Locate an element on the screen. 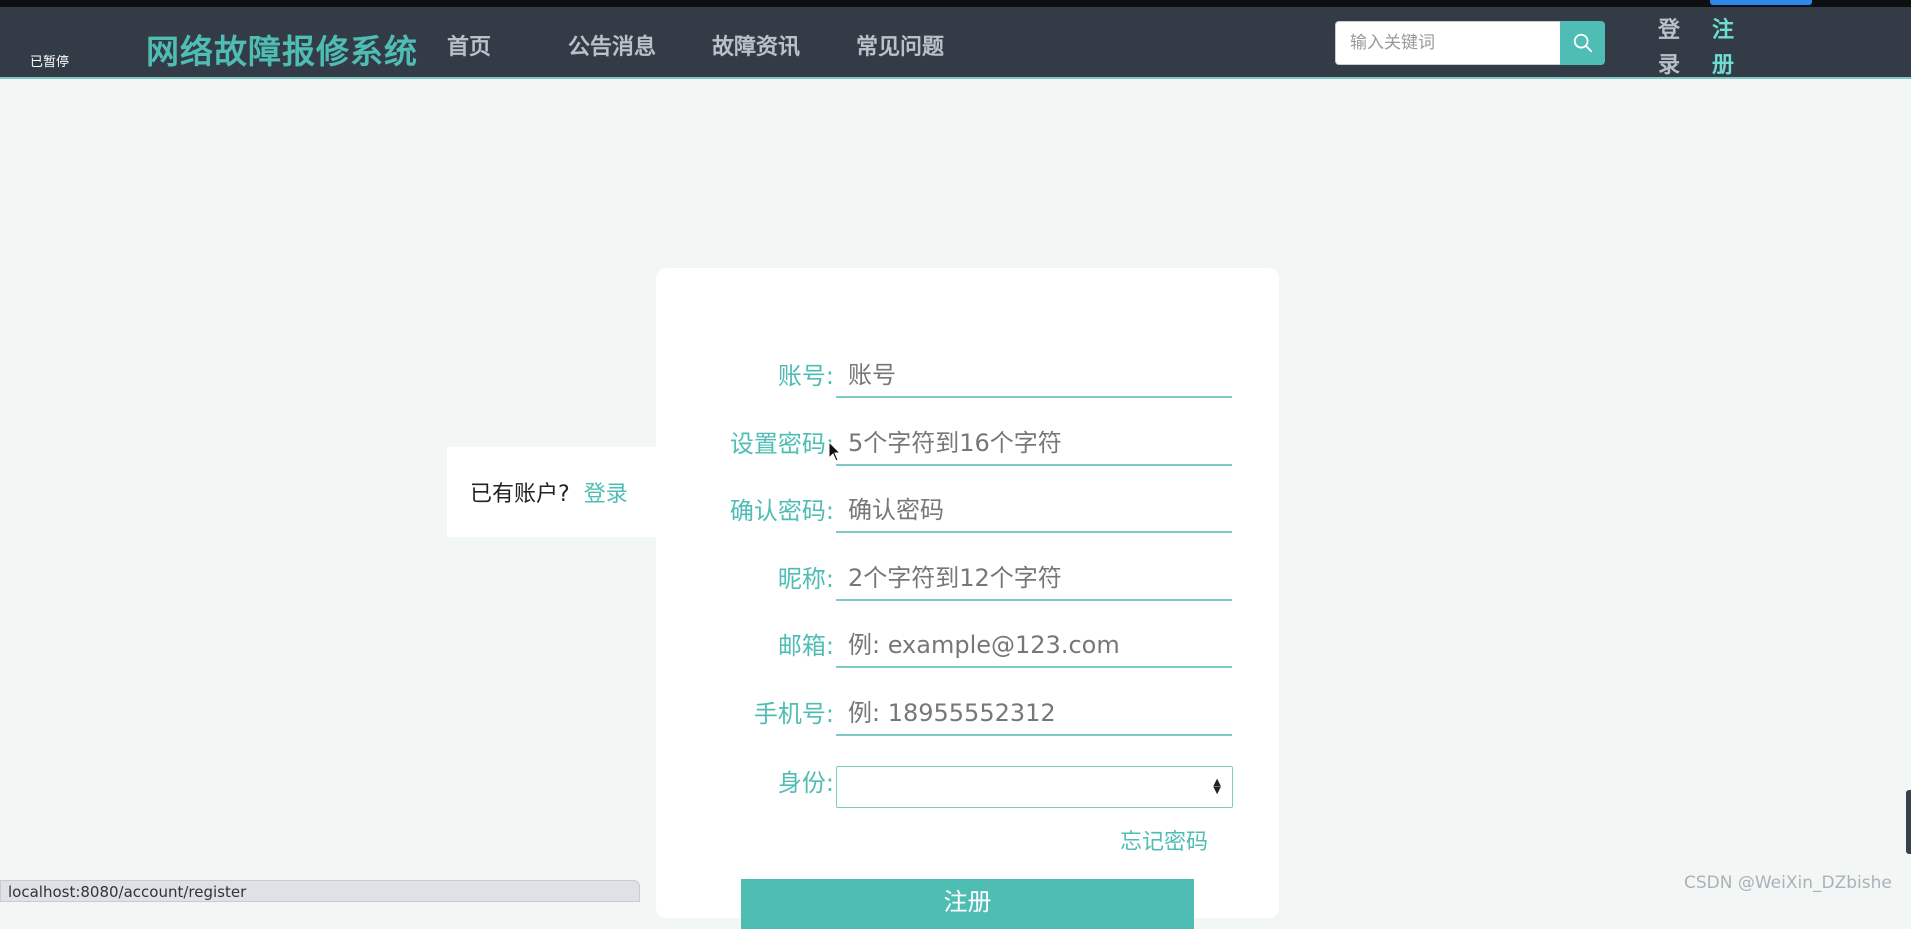  search-button is located at coordinates (1582, 43).